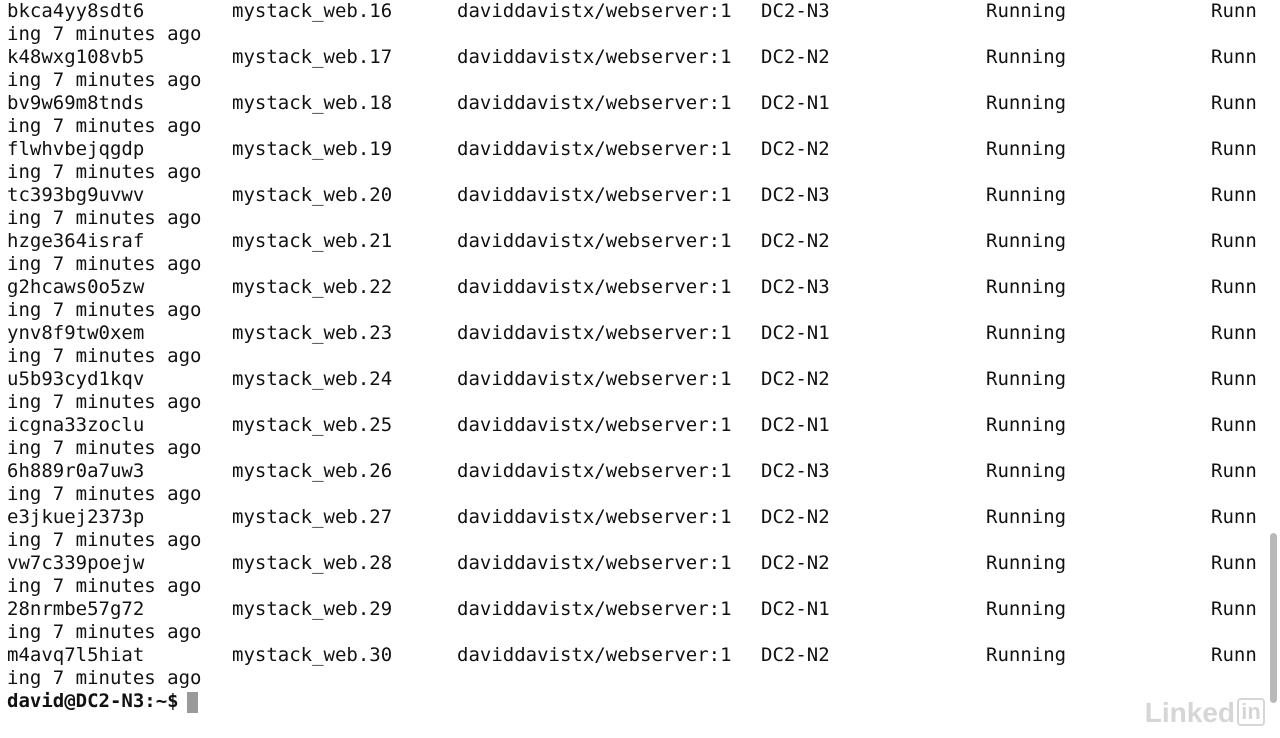 The image size is (1280, 738). I want to click on task-id: bv9w69m8tnds, so click(76, 103).